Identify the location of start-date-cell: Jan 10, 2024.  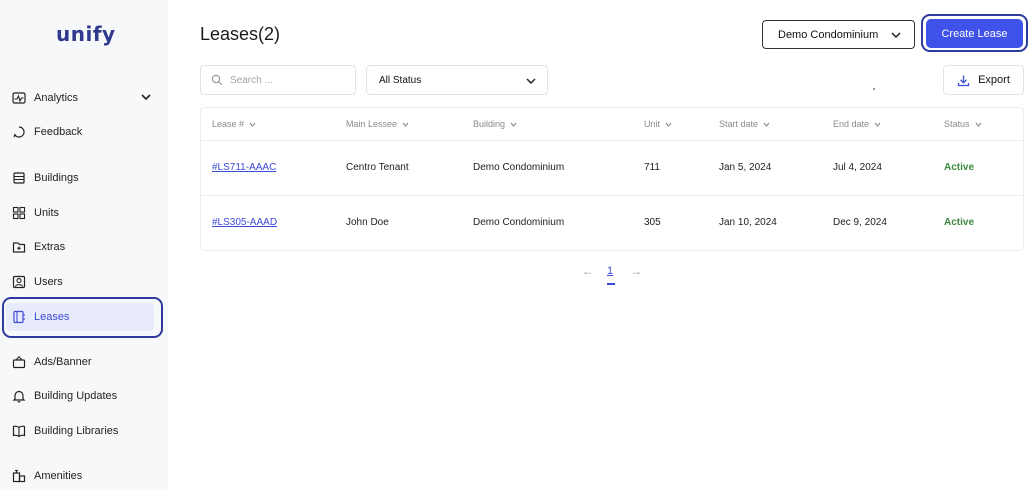
(748, 222).